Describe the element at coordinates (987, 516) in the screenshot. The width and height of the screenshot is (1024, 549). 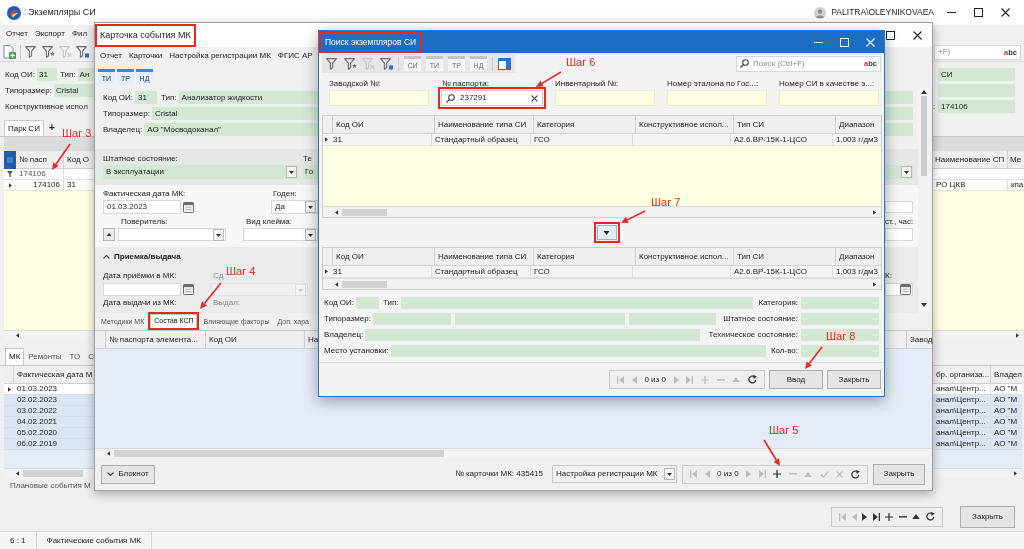
I see `close-button: Закрыть` at that location.